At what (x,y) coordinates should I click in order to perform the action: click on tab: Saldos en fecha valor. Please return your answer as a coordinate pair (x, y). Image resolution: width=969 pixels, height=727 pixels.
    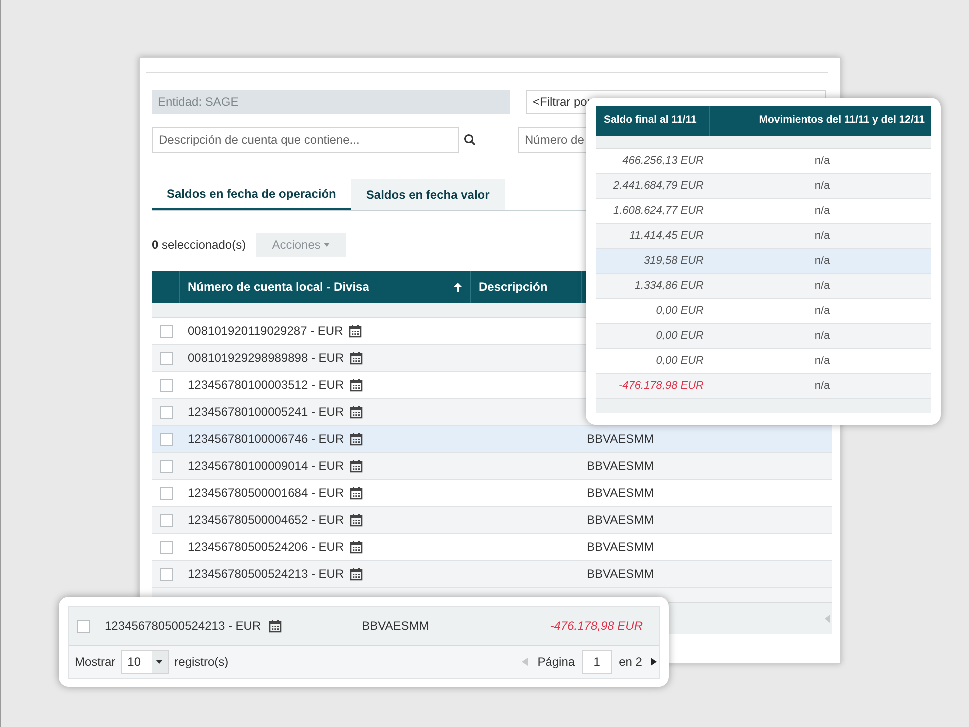
    Looking at the image, I should click on (428, 194).